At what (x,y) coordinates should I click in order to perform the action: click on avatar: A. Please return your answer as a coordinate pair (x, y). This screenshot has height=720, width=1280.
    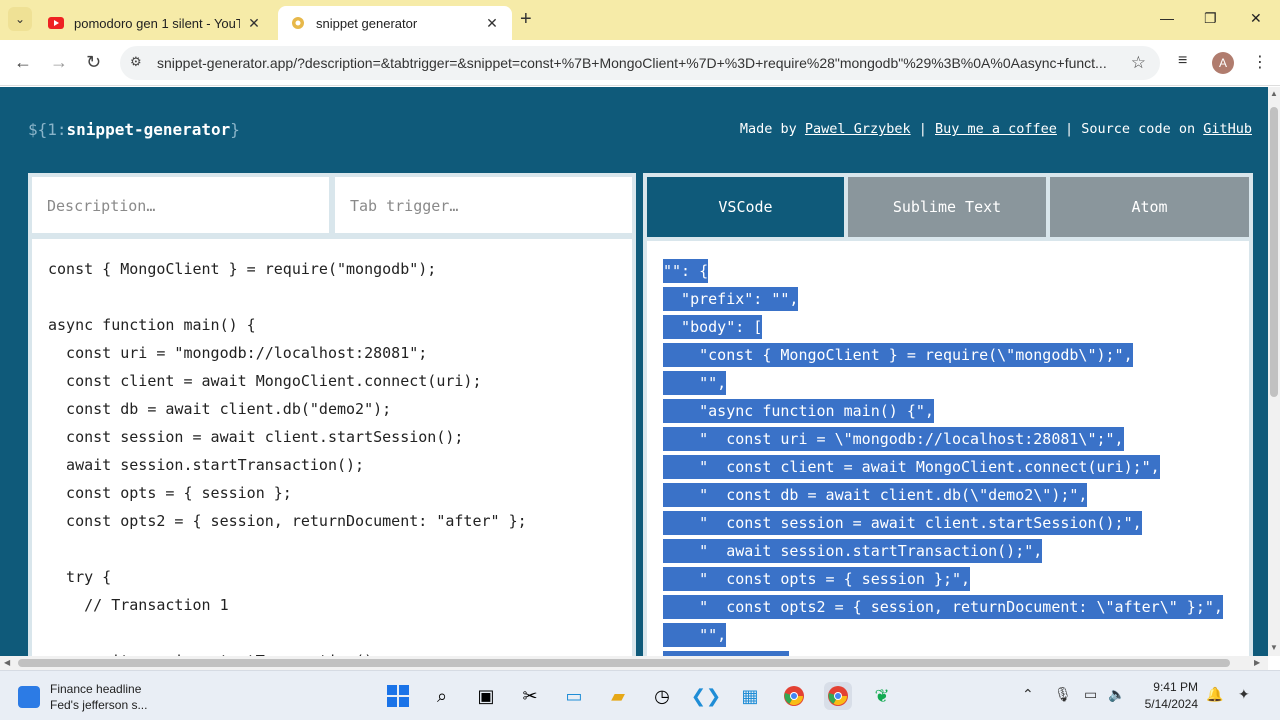
    Looking at the image, I should click on (1223, 63).